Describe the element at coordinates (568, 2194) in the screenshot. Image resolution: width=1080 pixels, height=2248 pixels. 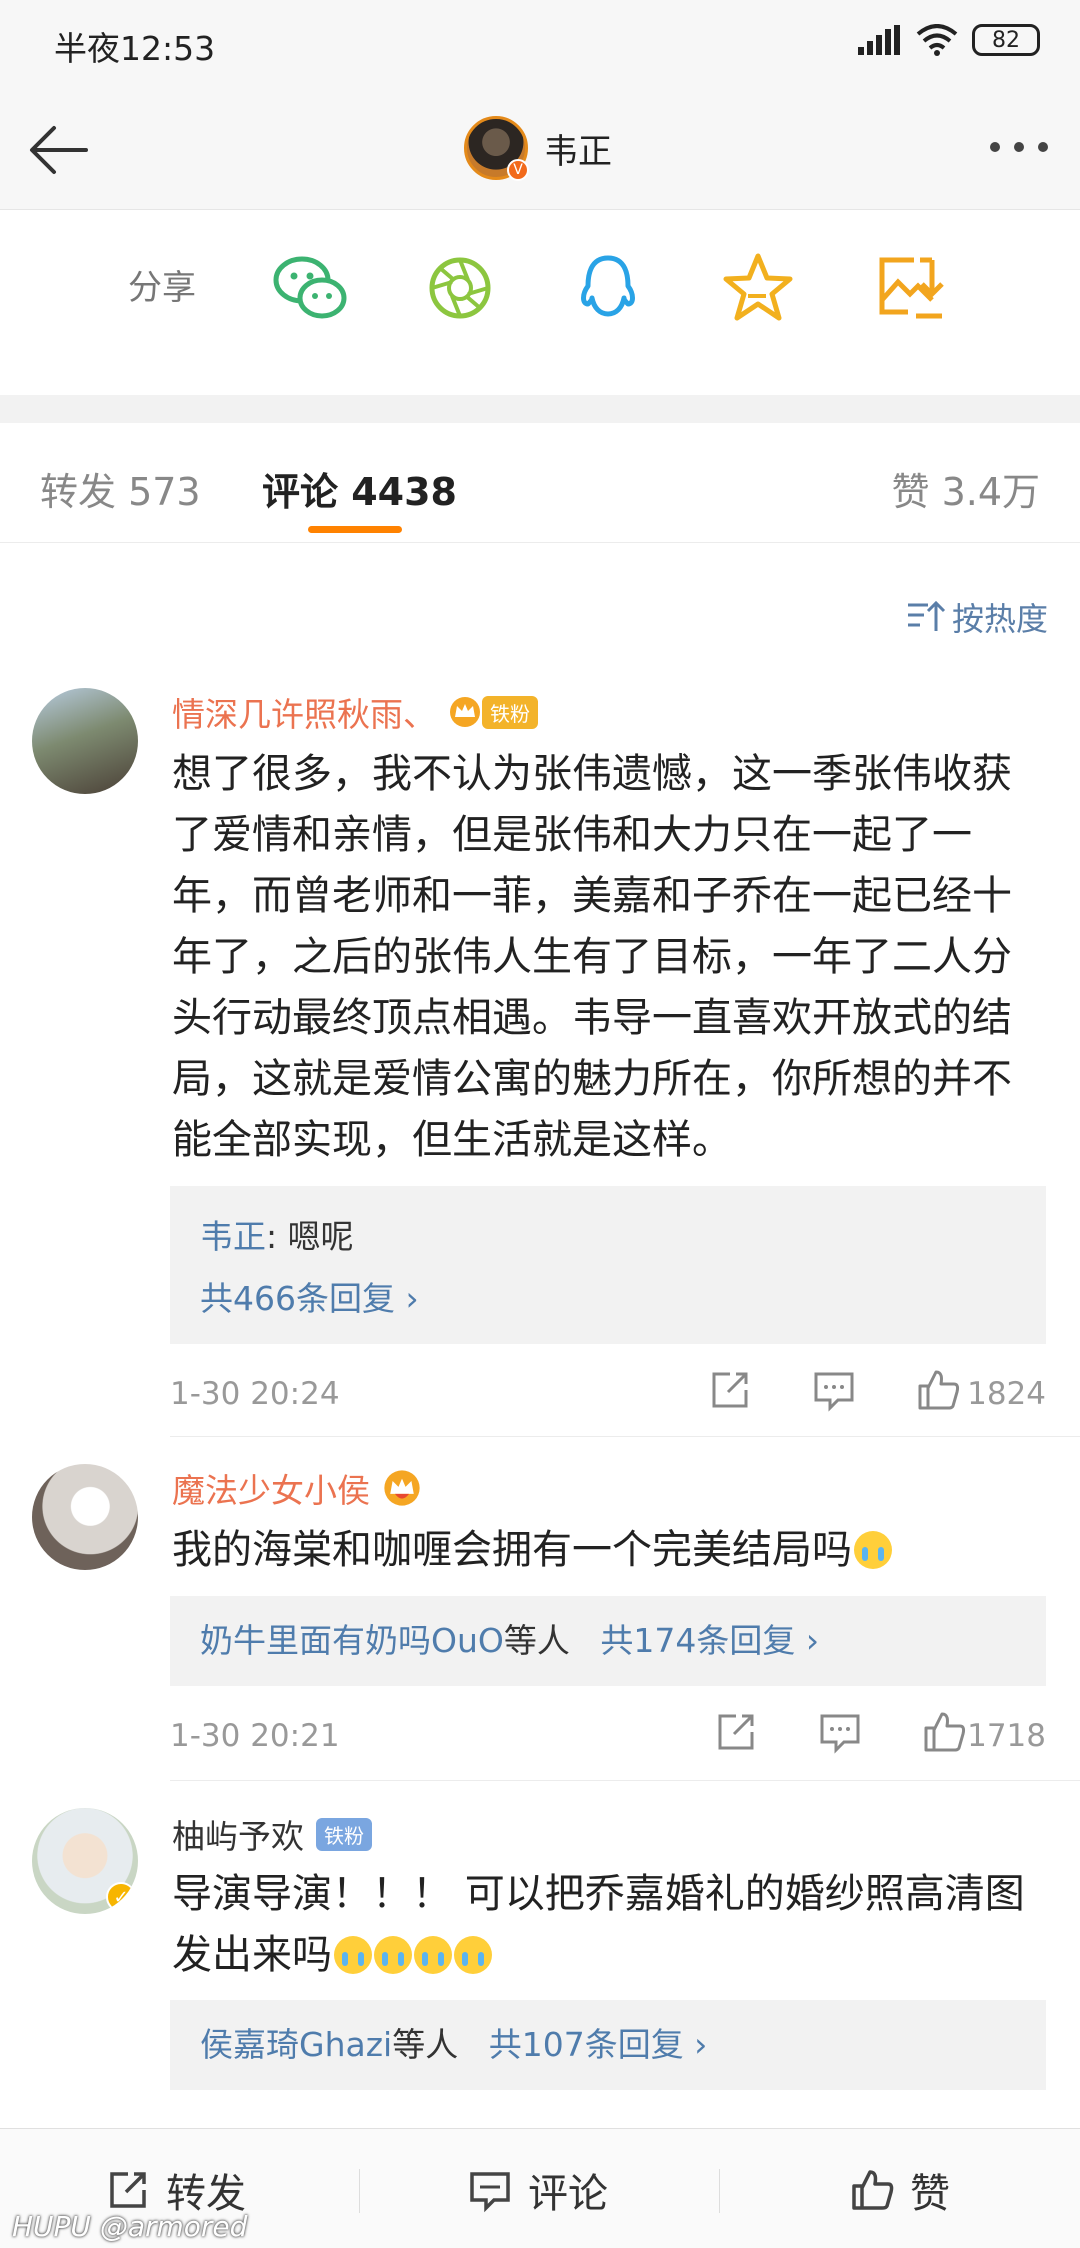
I see `comment-label: 评论` at that location.